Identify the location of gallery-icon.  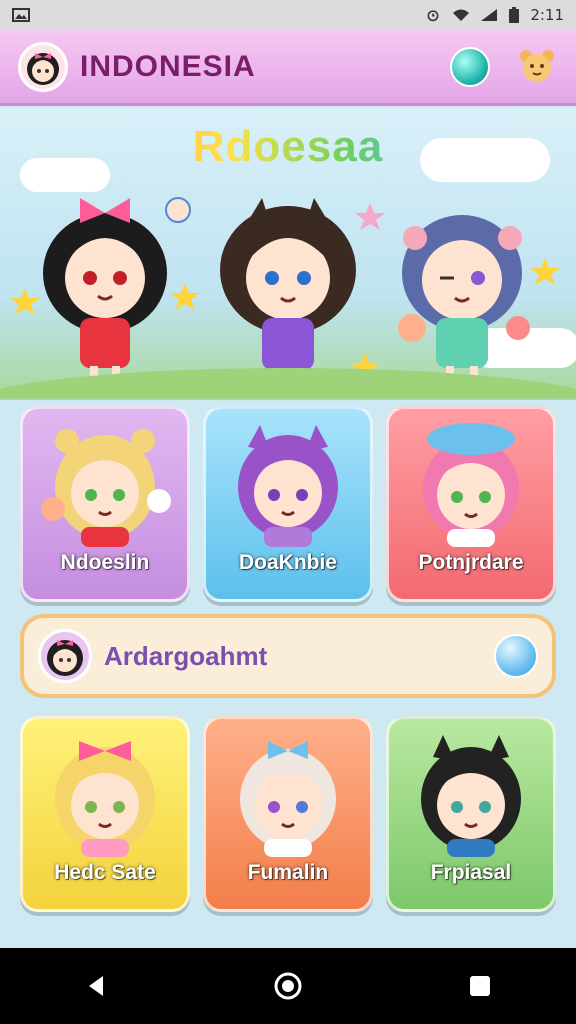
(21, 15).